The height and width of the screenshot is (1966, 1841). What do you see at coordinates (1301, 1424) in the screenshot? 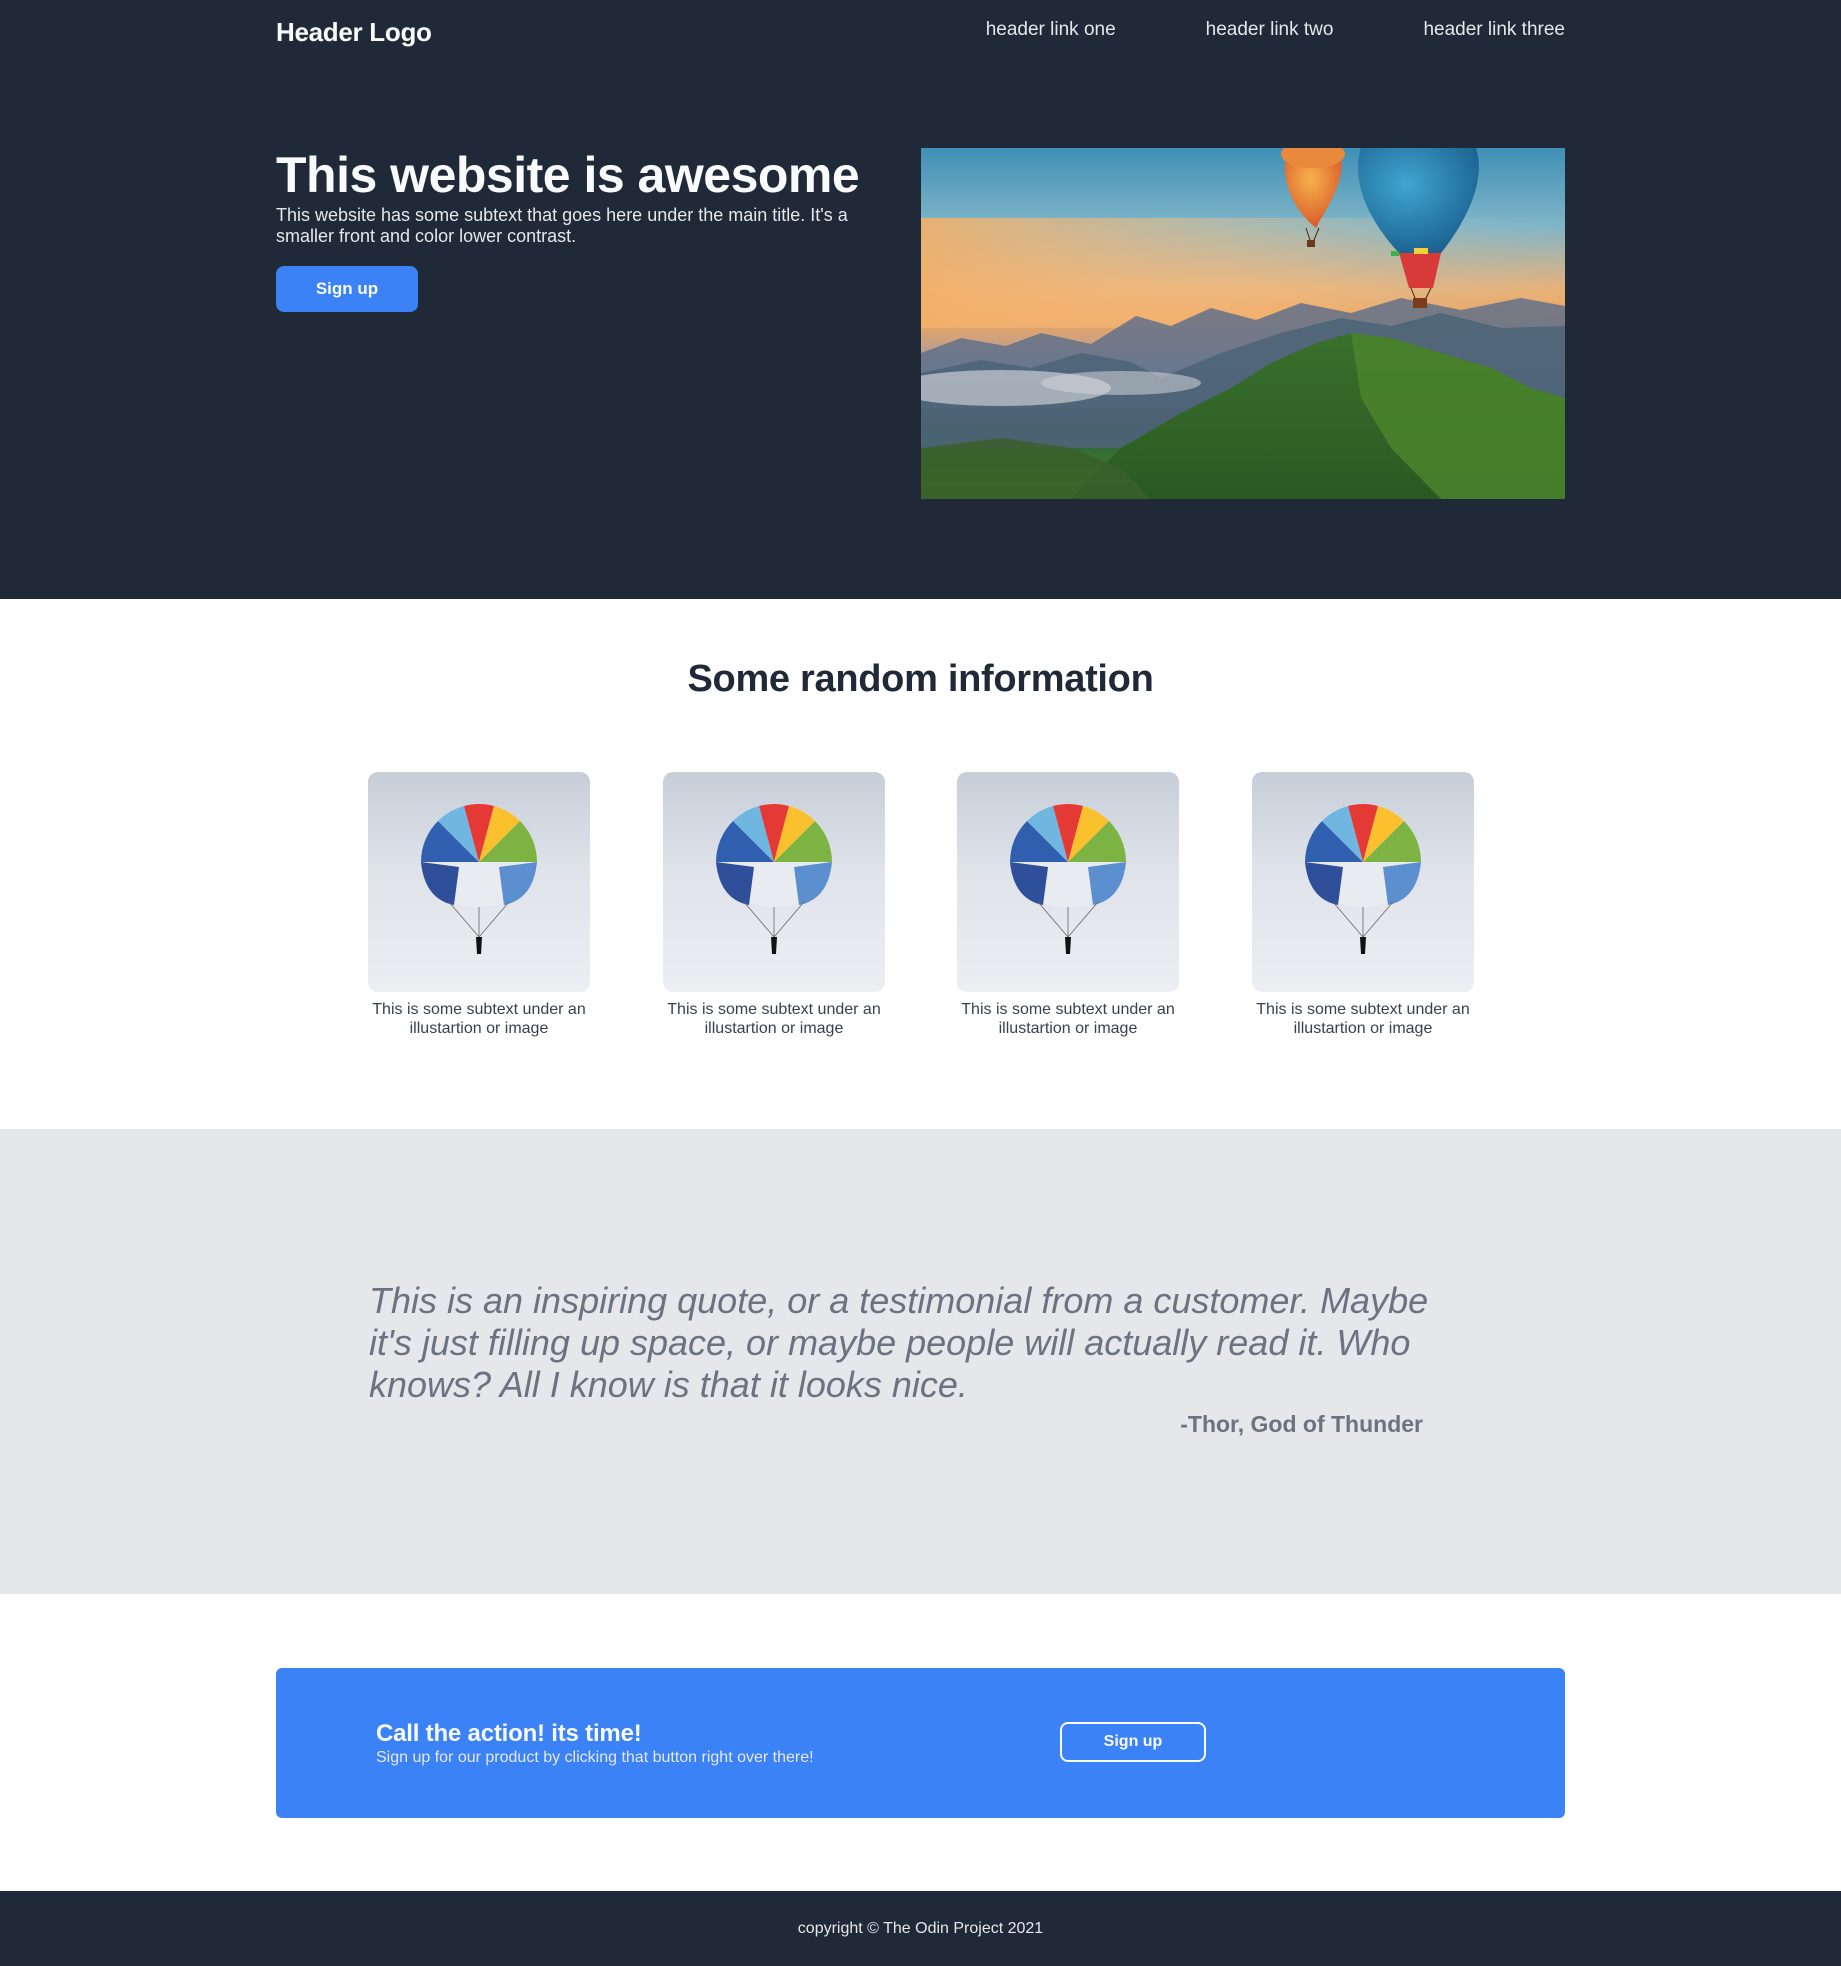
I see `quote-author: -Thor, God of Thunder` at bounding box center [1301, 1424].